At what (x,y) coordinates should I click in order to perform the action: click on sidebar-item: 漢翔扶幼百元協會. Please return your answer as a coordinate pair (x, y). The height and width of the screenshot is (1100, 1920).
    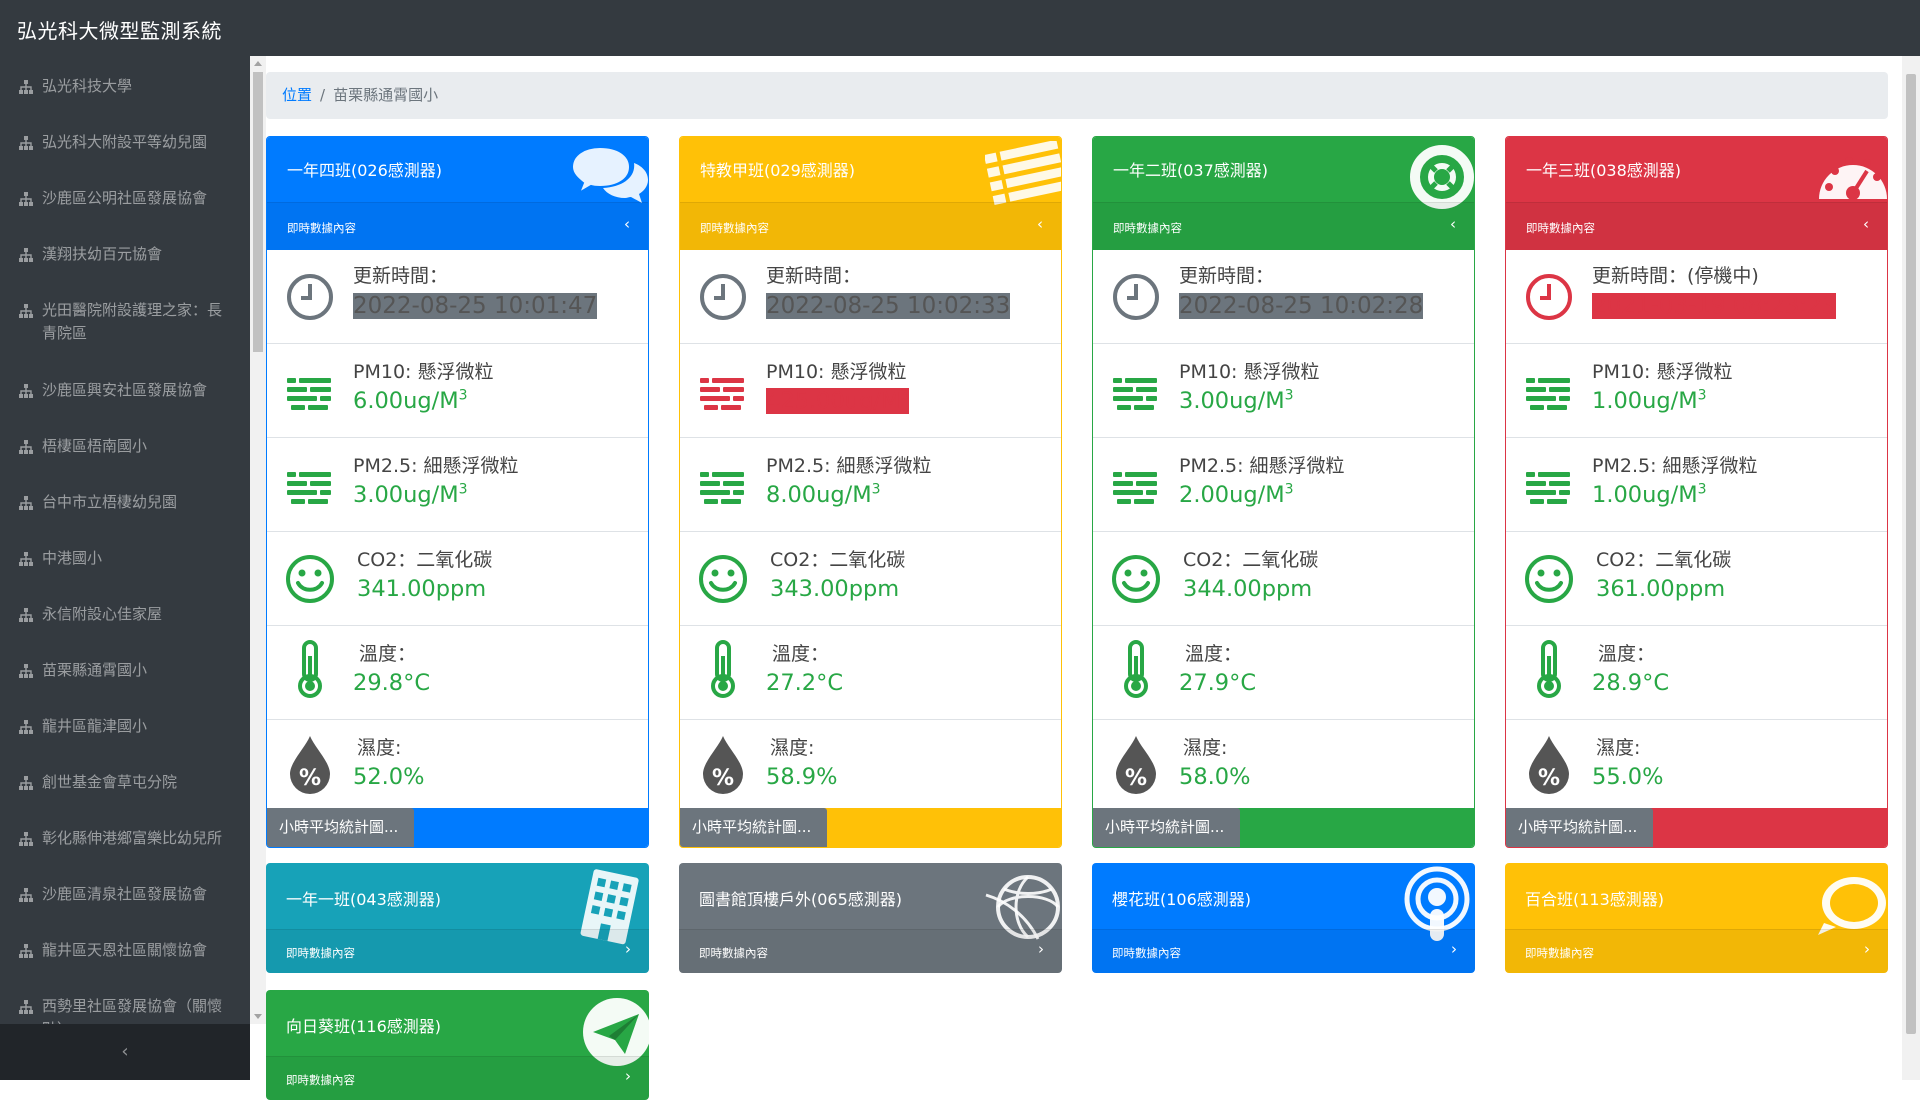
    Looking at the image, I should click on (125, 252).